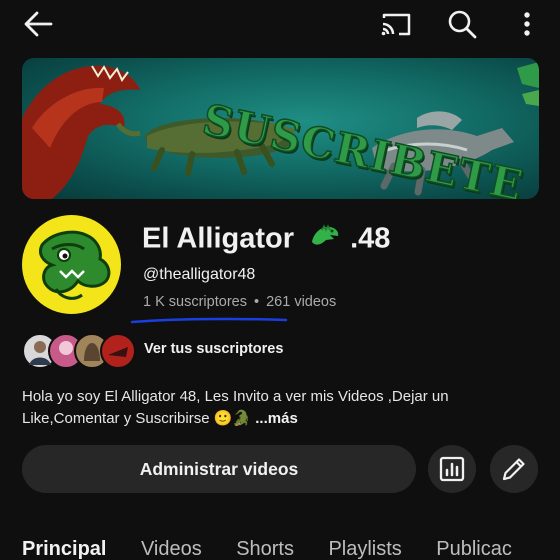 The width and height of the screenshot is (560, 560). Describe the element at coordinates (265, 549) in the screenshot. I see `tab-shorts: Shorts` at that location.